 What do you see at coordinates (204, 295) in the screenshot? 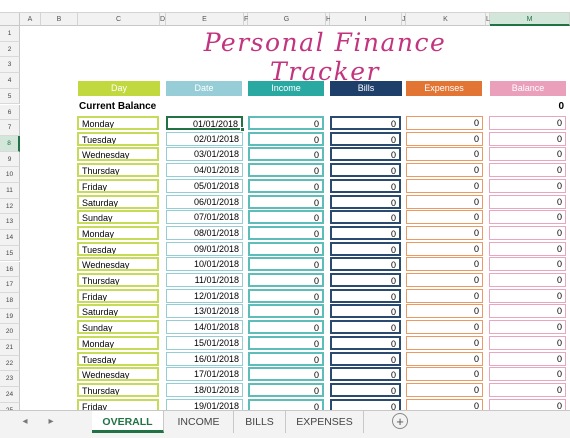
I see `date-cell: 12/01/2018` at bounding box center [204, 295].